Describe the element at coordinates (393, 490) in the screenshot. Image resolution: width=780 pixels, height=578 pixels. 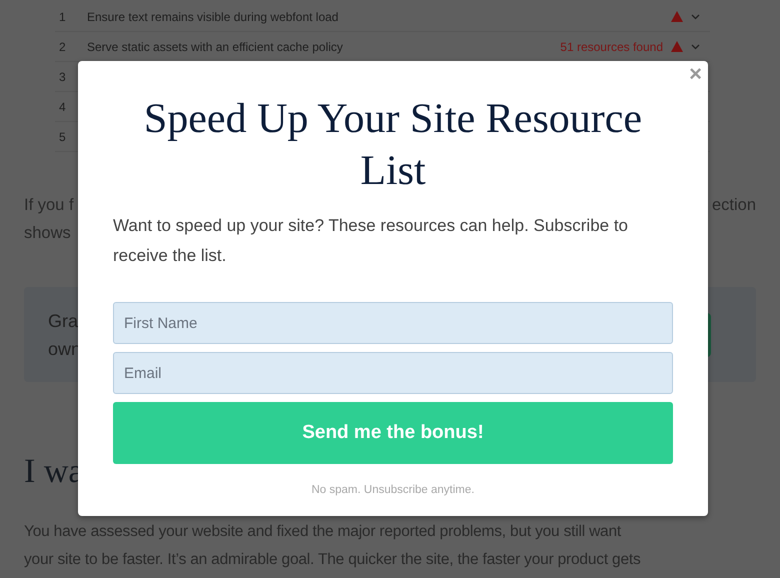
I see `footnote-text: No spam. Unsubscribe anytime.` at that location.